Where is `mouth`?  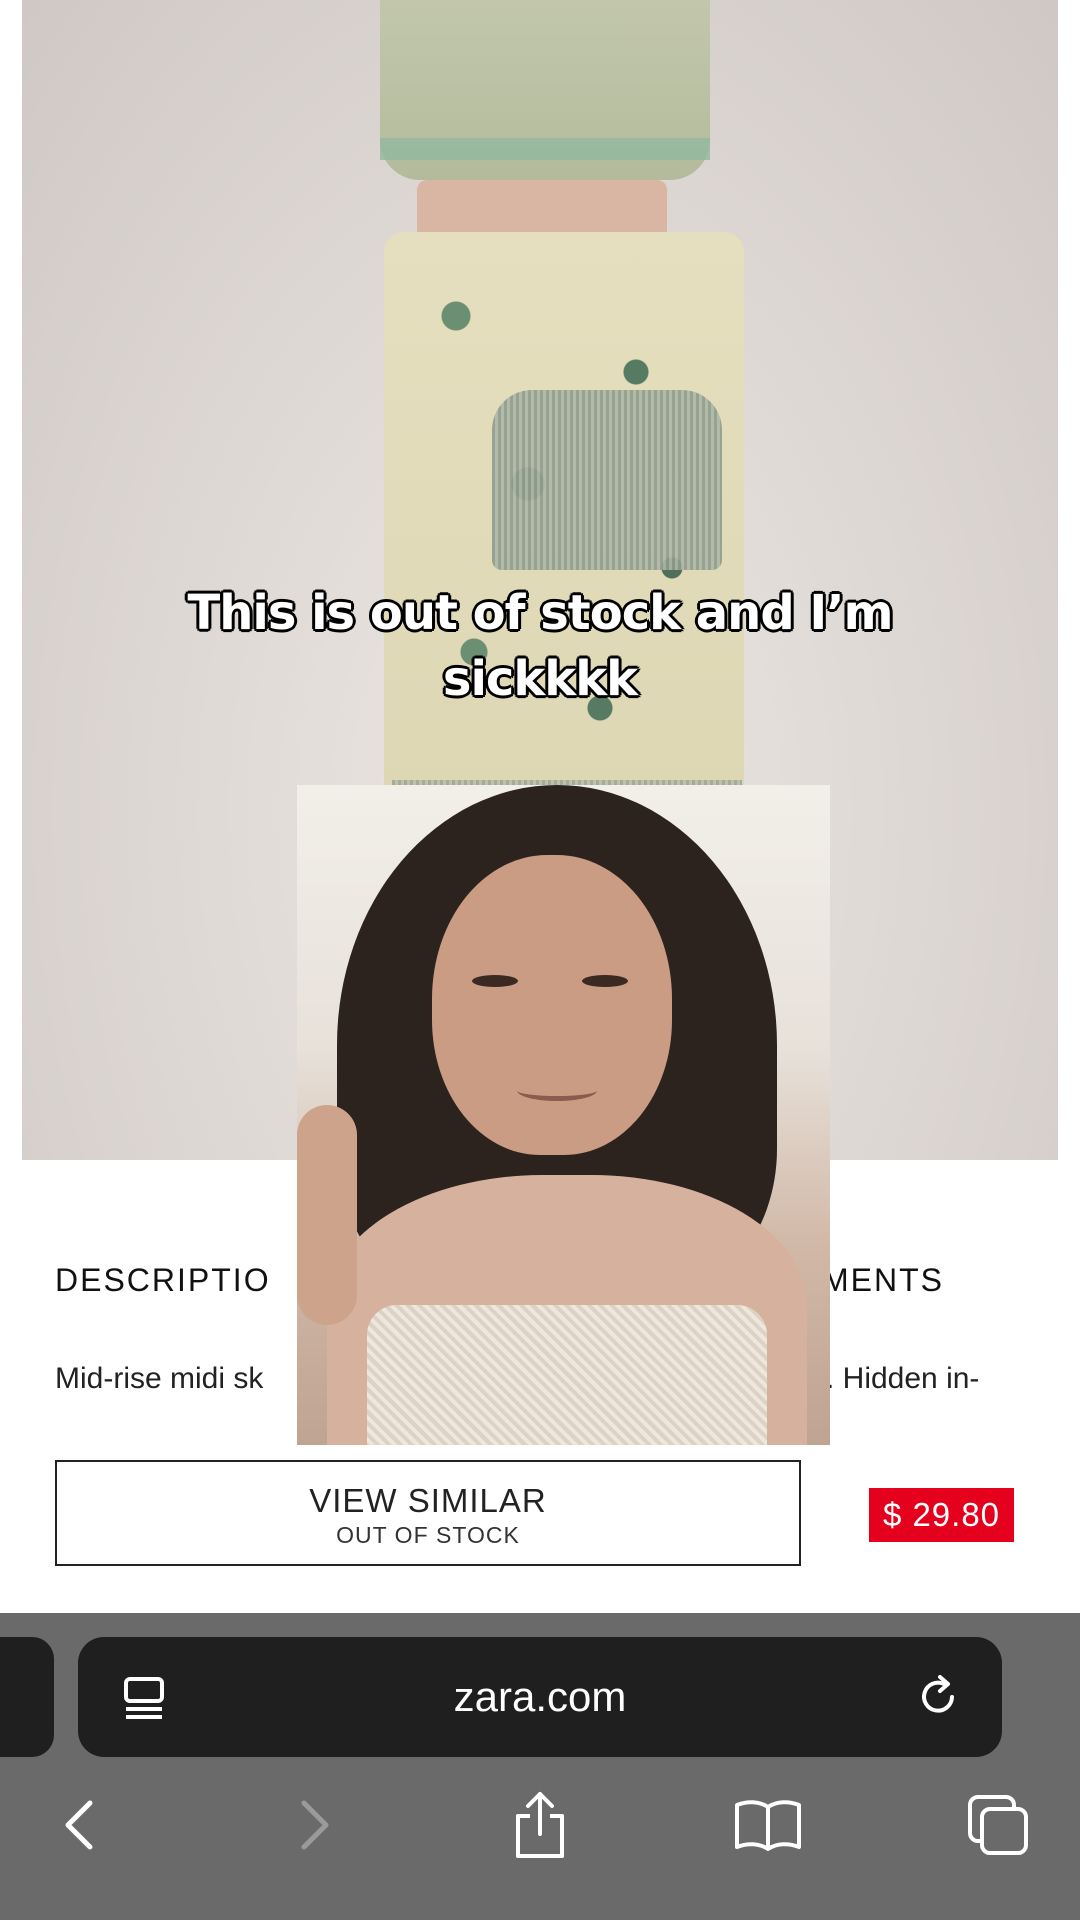
mouth is located at coordinates (557, 1090).